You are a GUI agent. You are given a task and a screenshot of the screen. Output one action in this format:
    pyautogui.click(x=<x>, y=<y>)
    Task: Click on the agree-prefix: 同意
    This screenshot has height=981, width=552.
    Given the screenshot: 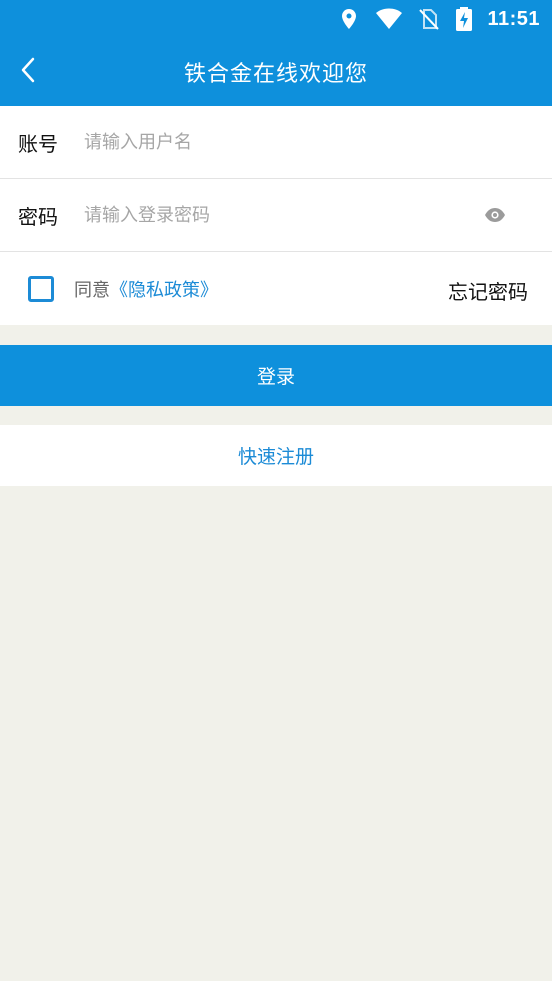 What is the action you would take?
    pyautogui.click(x=92, y=290)
    